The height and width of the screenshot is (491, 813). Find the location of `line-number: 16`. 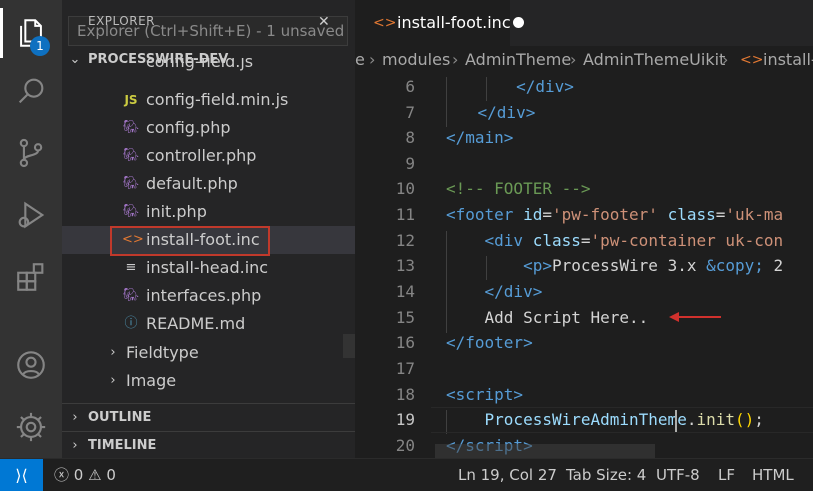

line-number: 16 is located at coordinates (405, 342).